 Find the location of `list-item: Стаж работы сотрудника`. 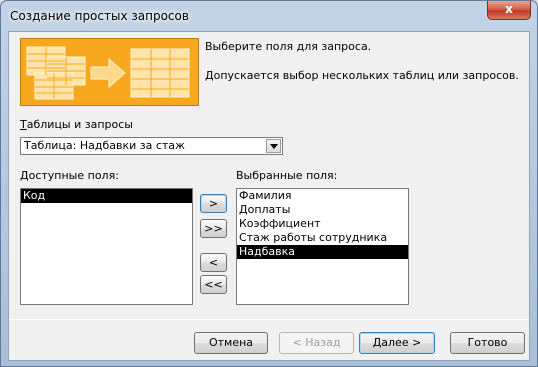

list-item: Стаж работы сотрудника is located at coordinates (322, 238).